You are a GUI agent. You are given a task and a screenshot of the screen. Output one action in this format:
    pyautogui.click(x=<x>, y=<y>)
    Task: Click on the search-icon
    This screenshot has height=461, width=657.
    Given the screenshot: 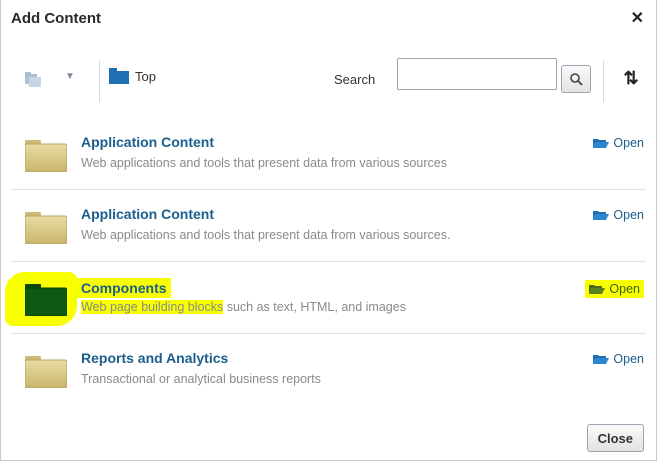 What is the action you would take?
    pyautogui.click(x=576, y=79)
    